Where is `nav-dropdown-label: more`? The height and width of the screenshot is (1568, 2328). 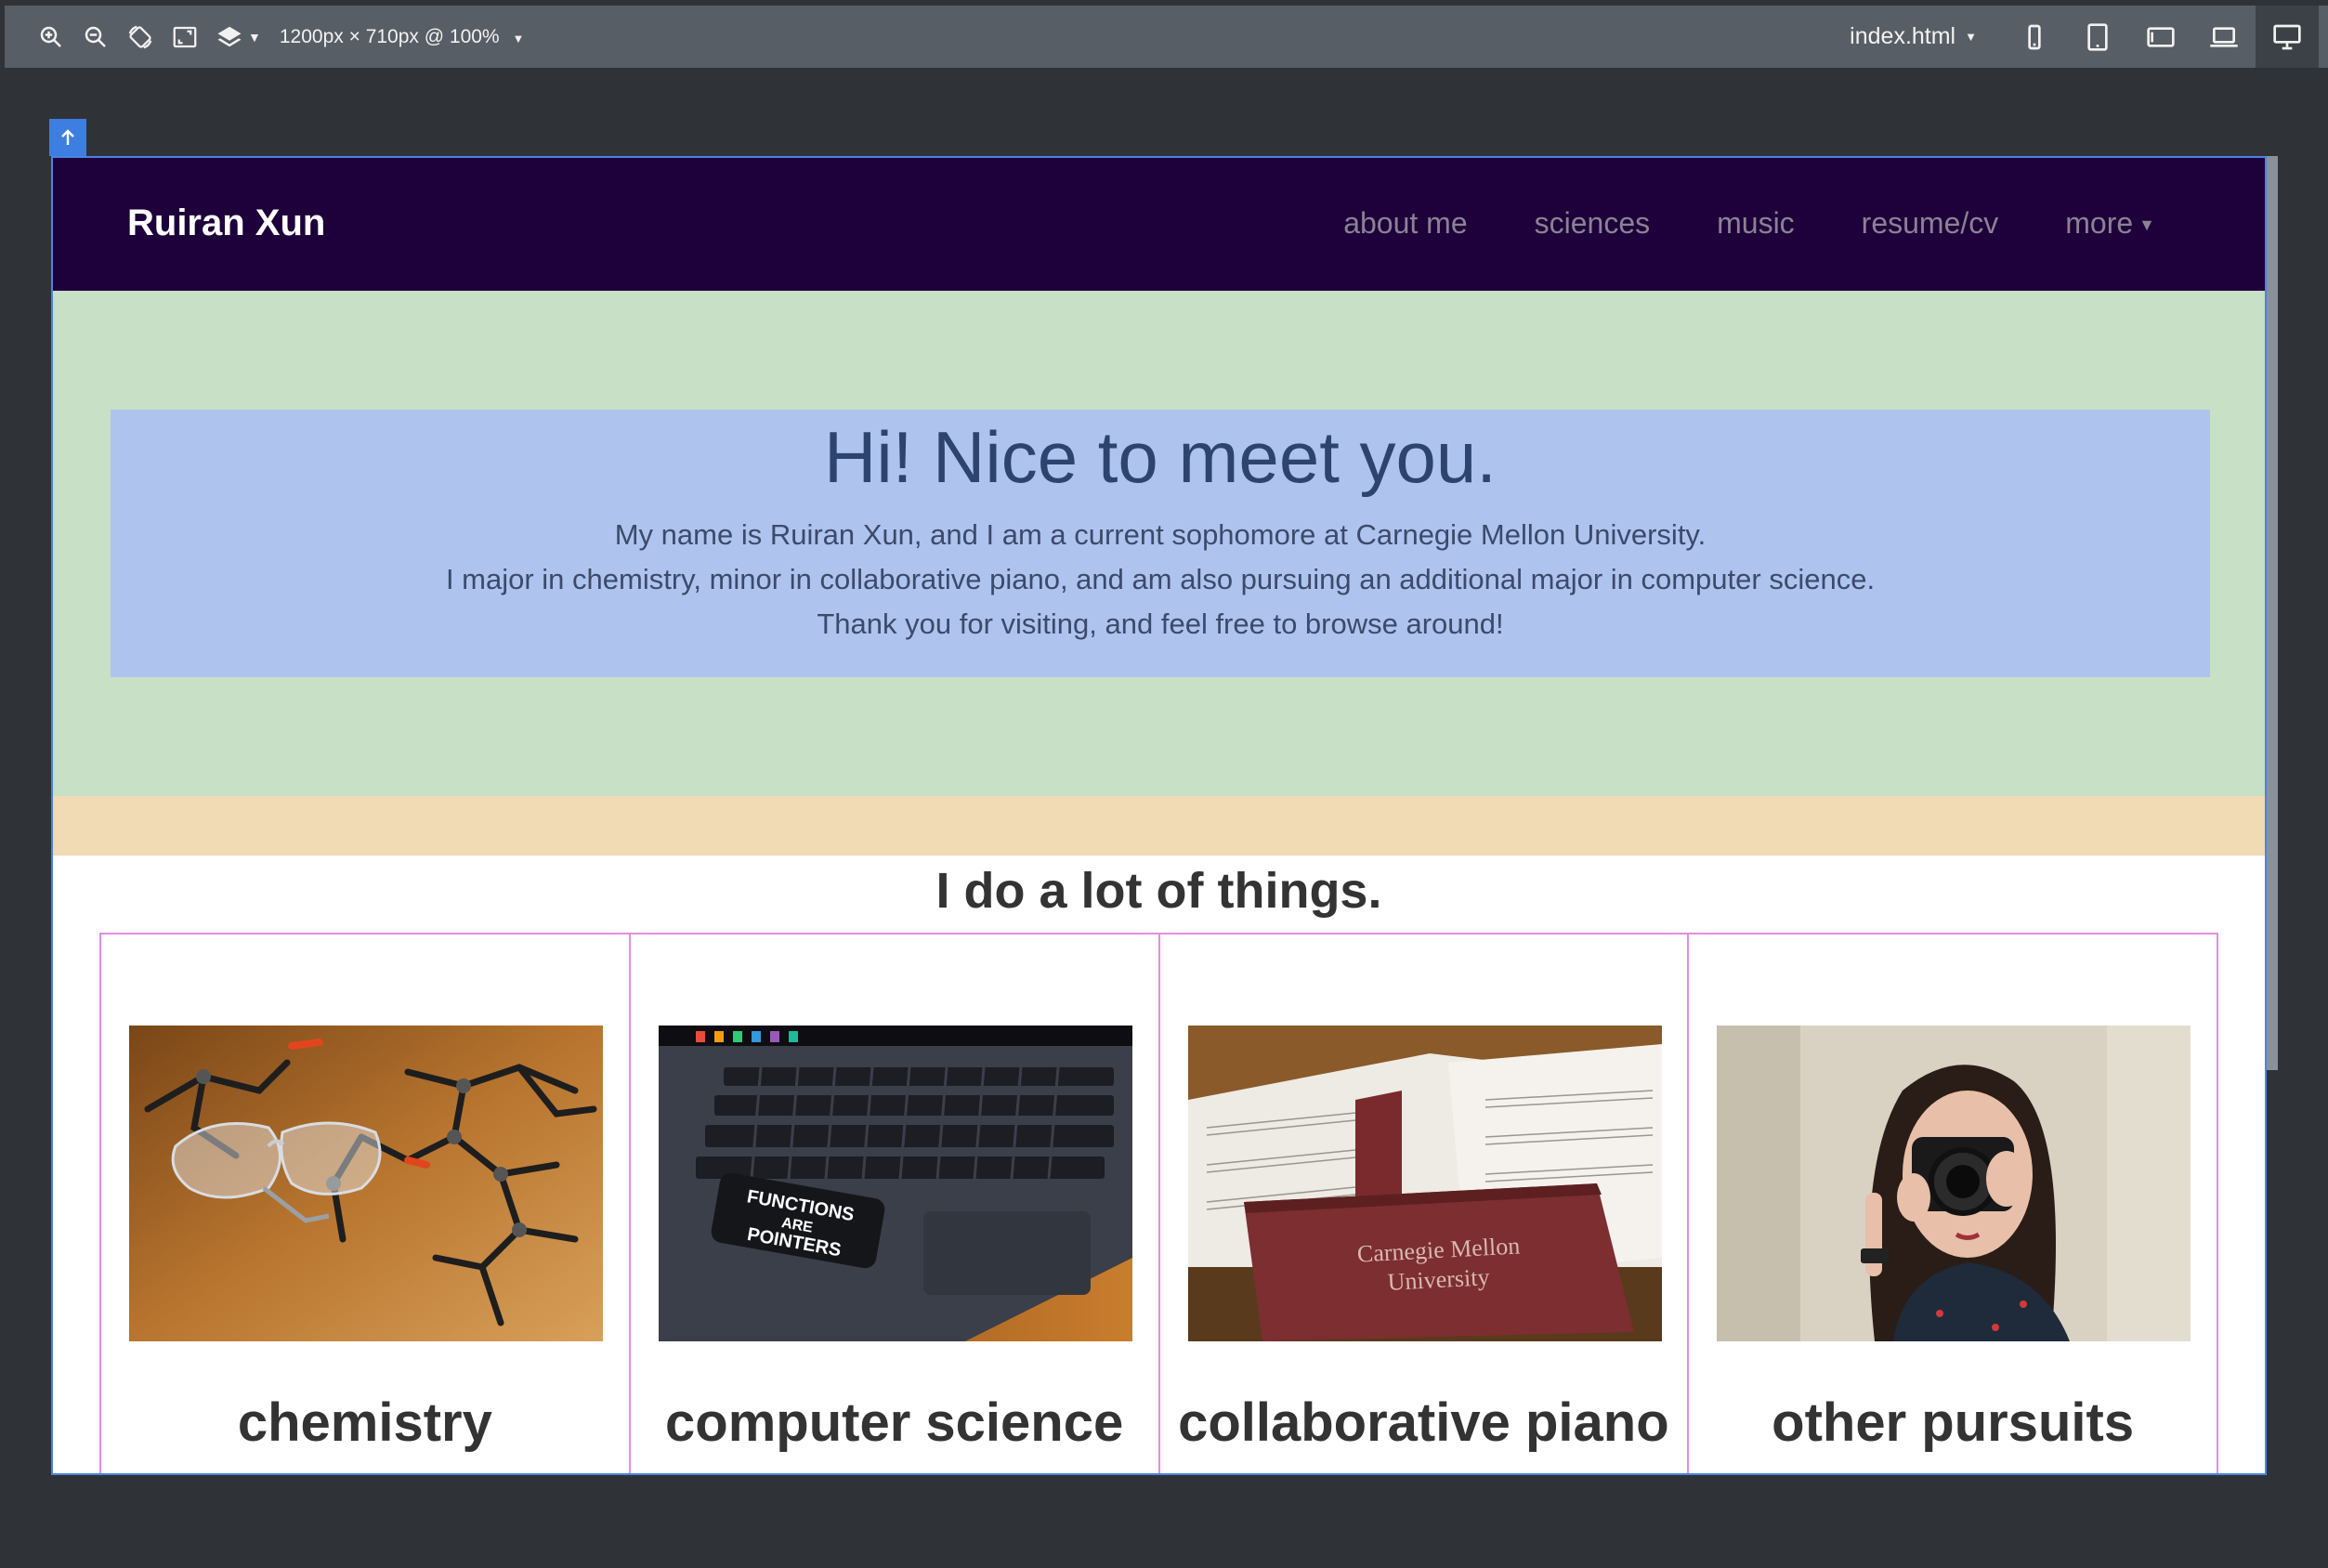
nav-dropdown-label: more is located at coordinates (2099, 223).